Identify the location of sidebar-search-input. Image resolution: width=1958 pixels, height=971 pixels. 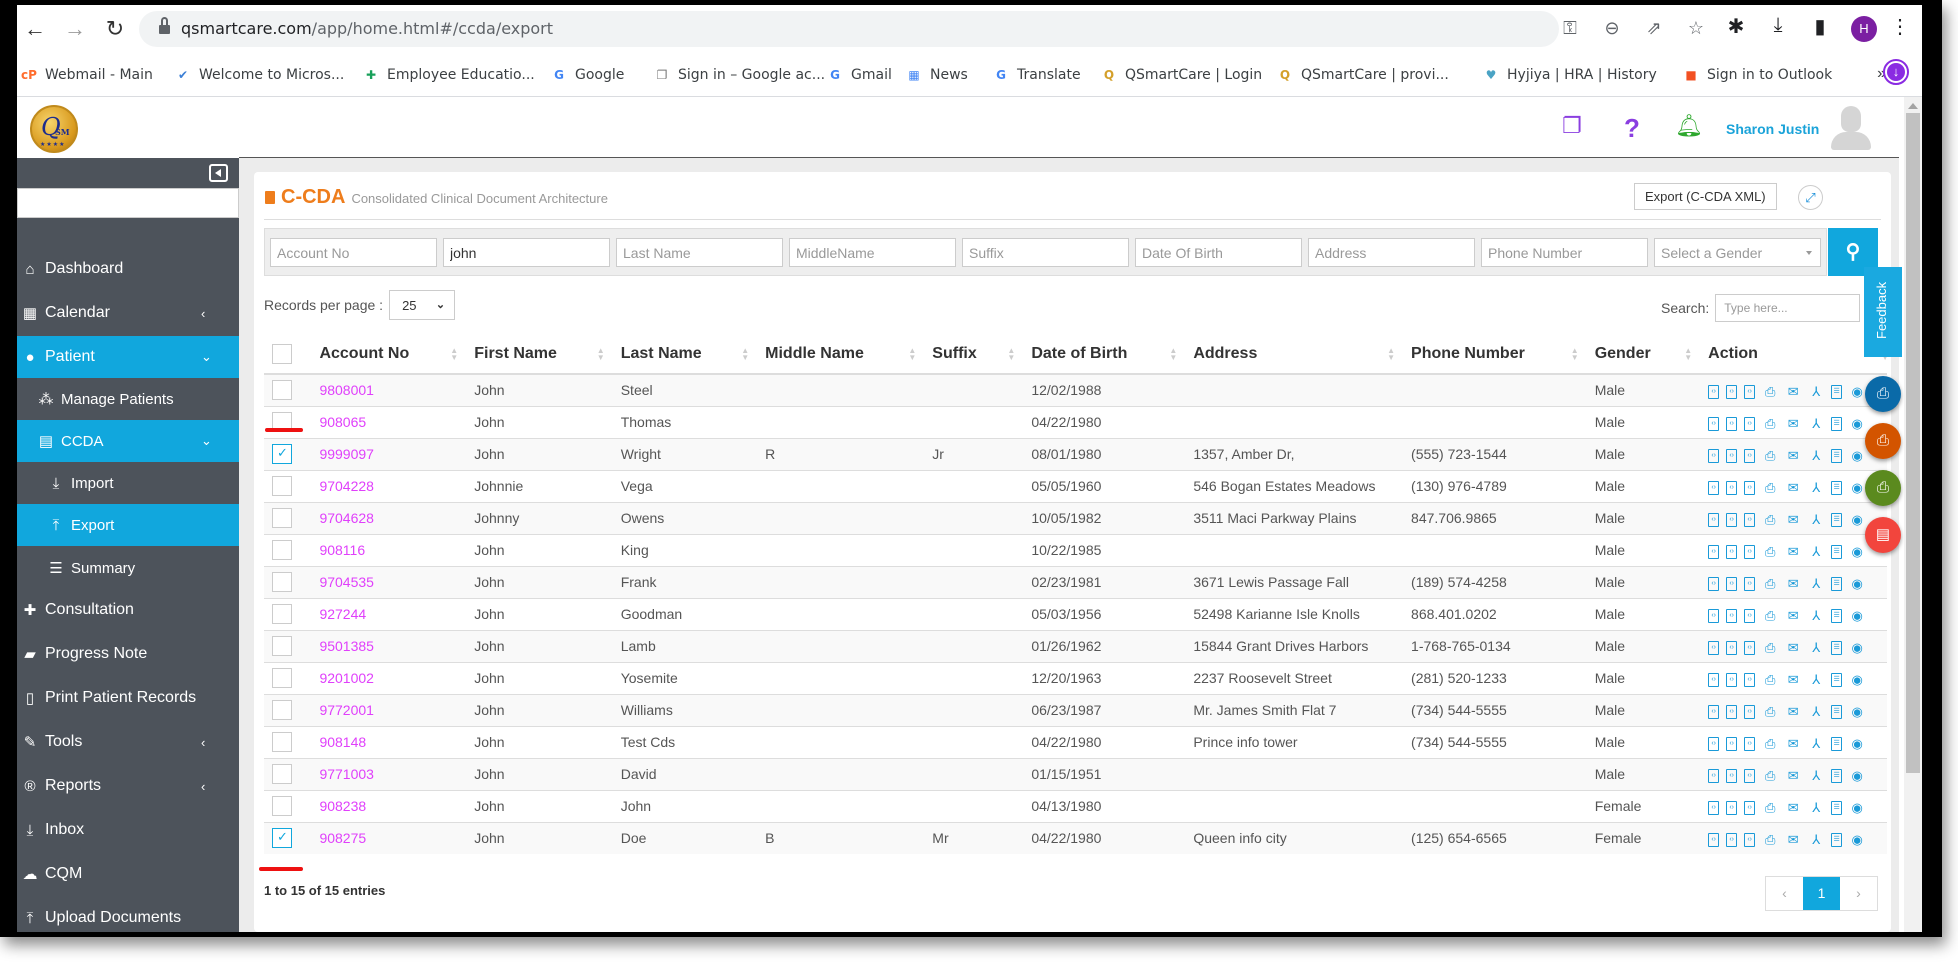
(128, 203).